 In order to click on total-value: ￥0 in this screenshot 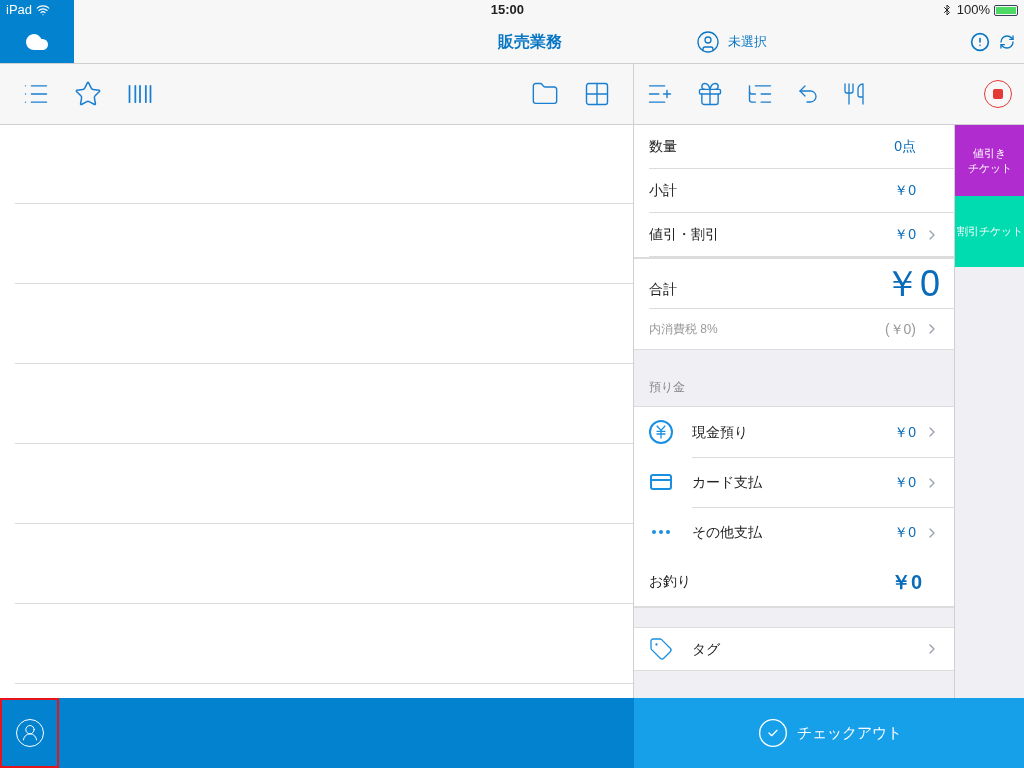, I will do `click(911, 284)`.